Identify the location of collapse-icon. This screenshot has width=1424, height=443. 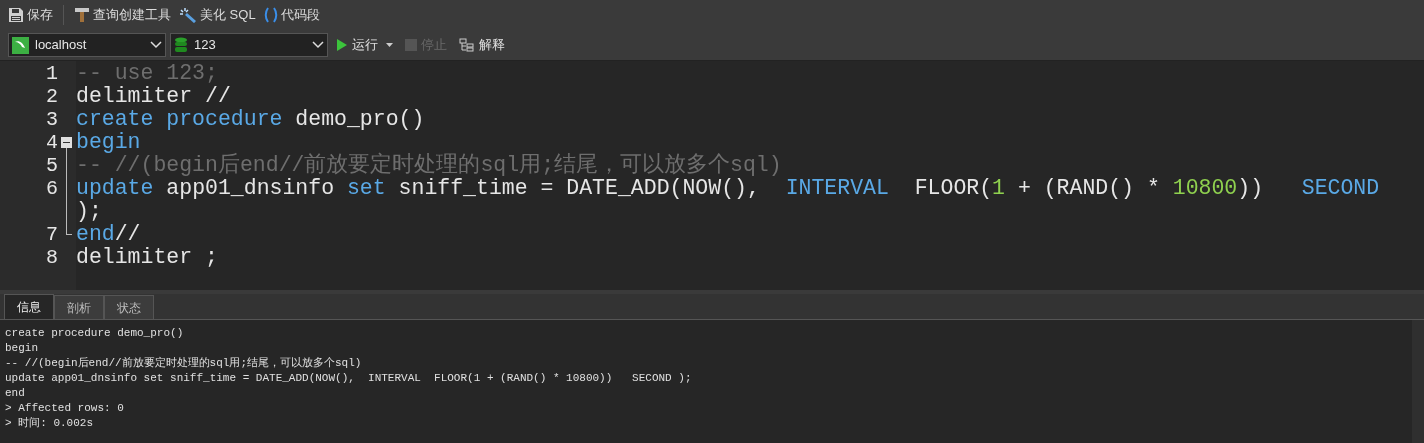
(66, 142).